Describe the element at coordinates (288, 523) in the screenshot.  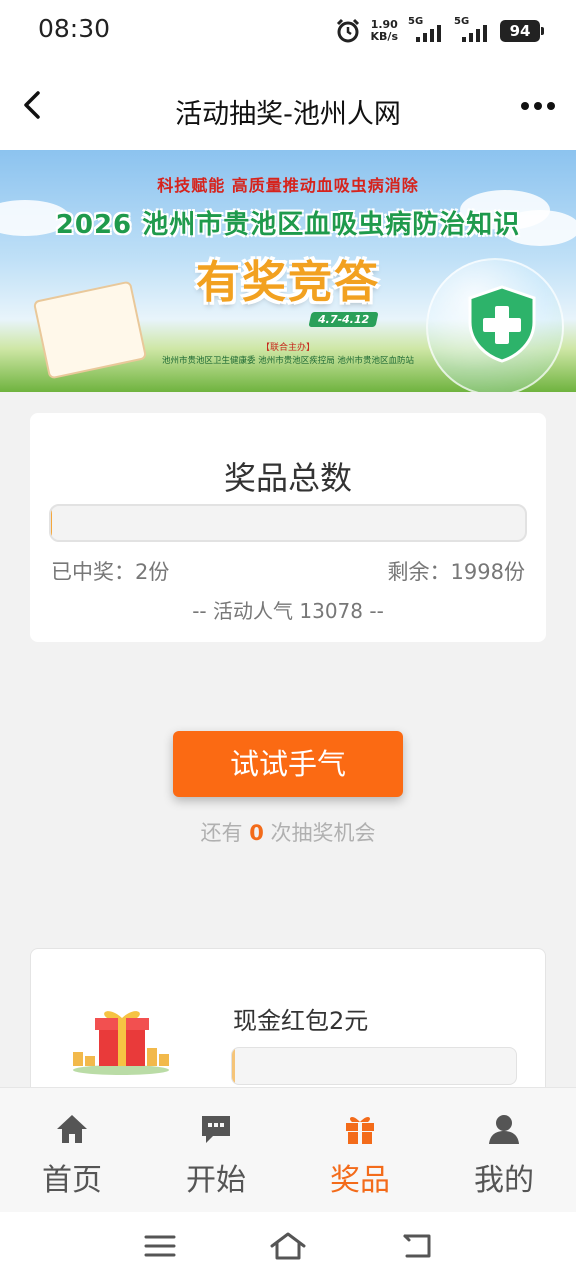
I see `prize-progress-bar` at that location.